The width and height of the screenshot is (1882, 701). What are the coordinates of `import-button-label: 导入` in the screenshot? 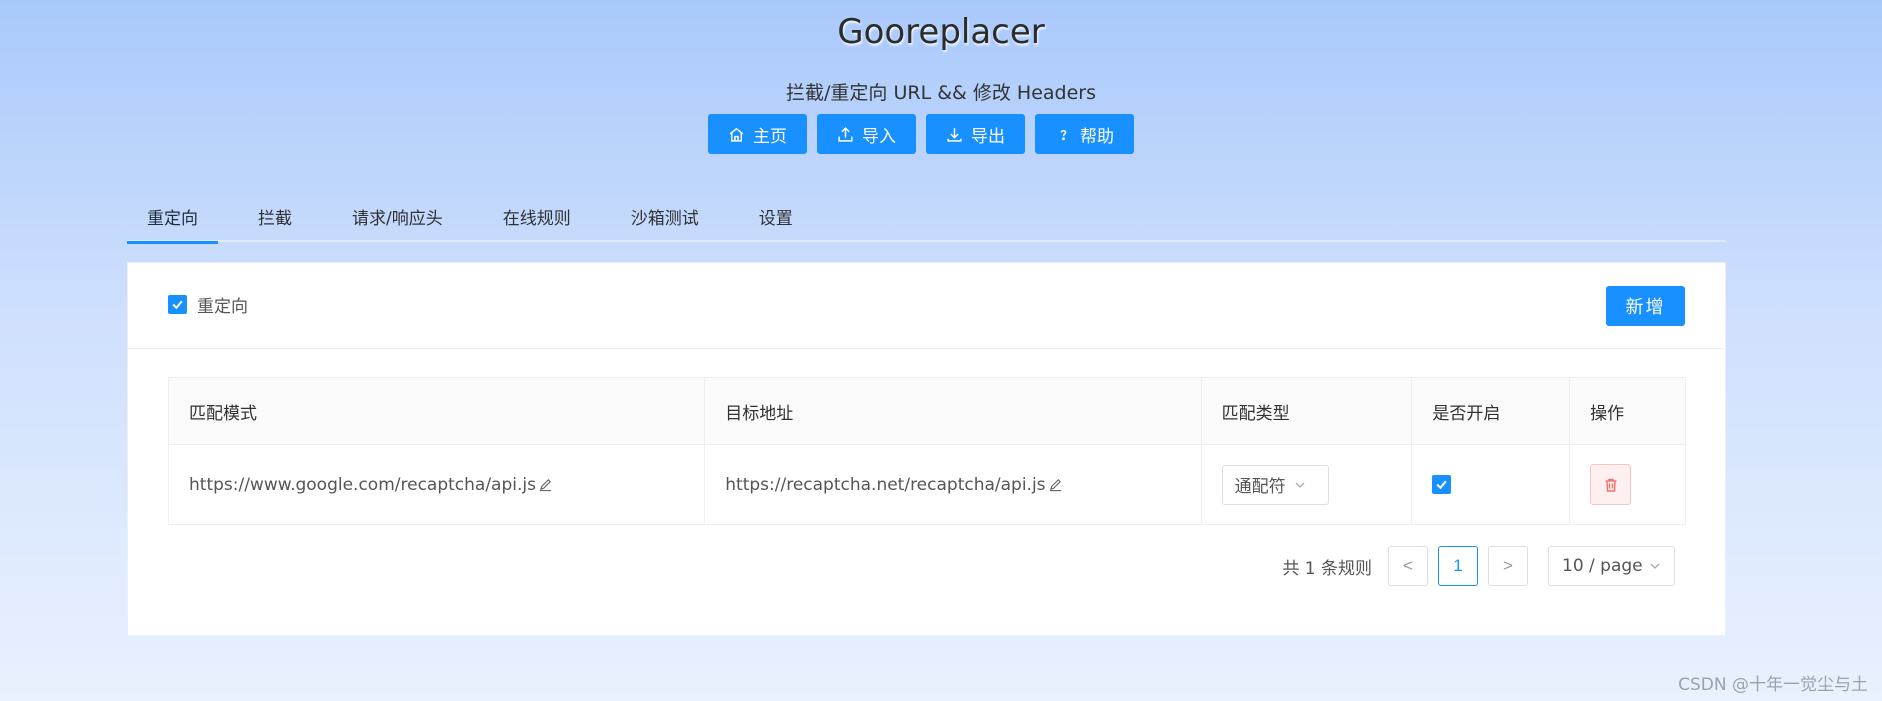 It's located at (879, 136).